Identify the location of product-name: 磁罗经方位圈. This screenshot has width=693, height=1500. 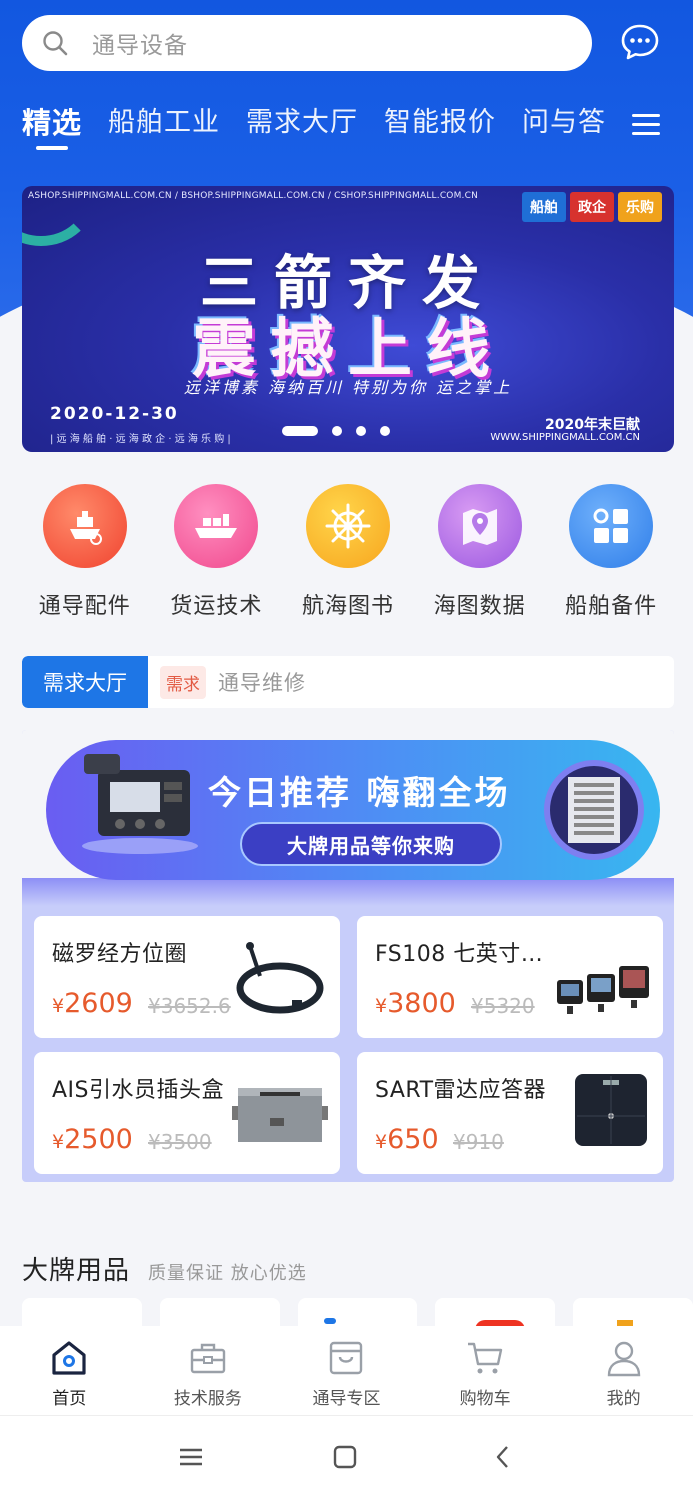
(120, 954).